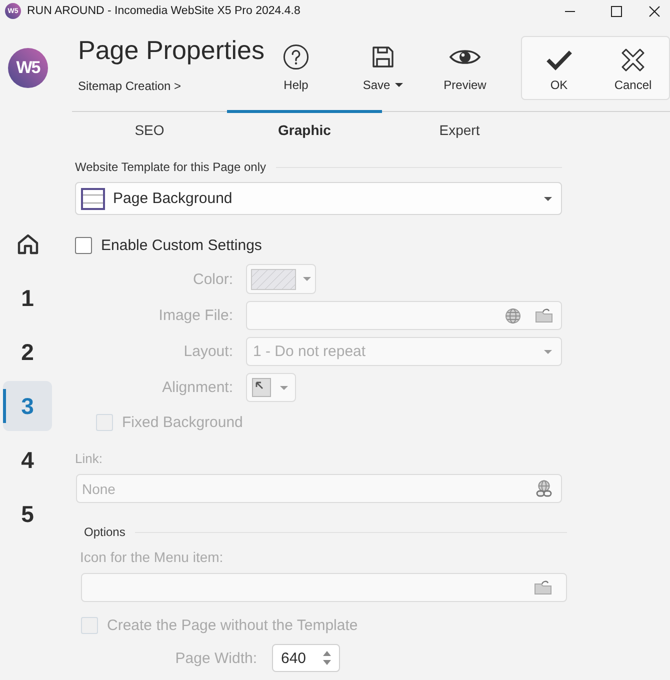  Describe the element at coordinates (616, 11) in the screenshot. I see `maximize-icon` at that location.